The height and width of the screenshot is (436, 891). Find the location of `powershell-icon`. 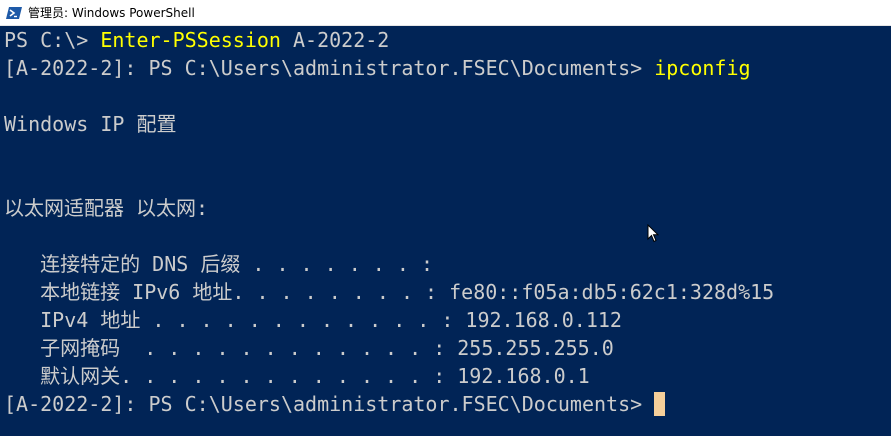

powershell-icon is located at coordinates (14, 13).